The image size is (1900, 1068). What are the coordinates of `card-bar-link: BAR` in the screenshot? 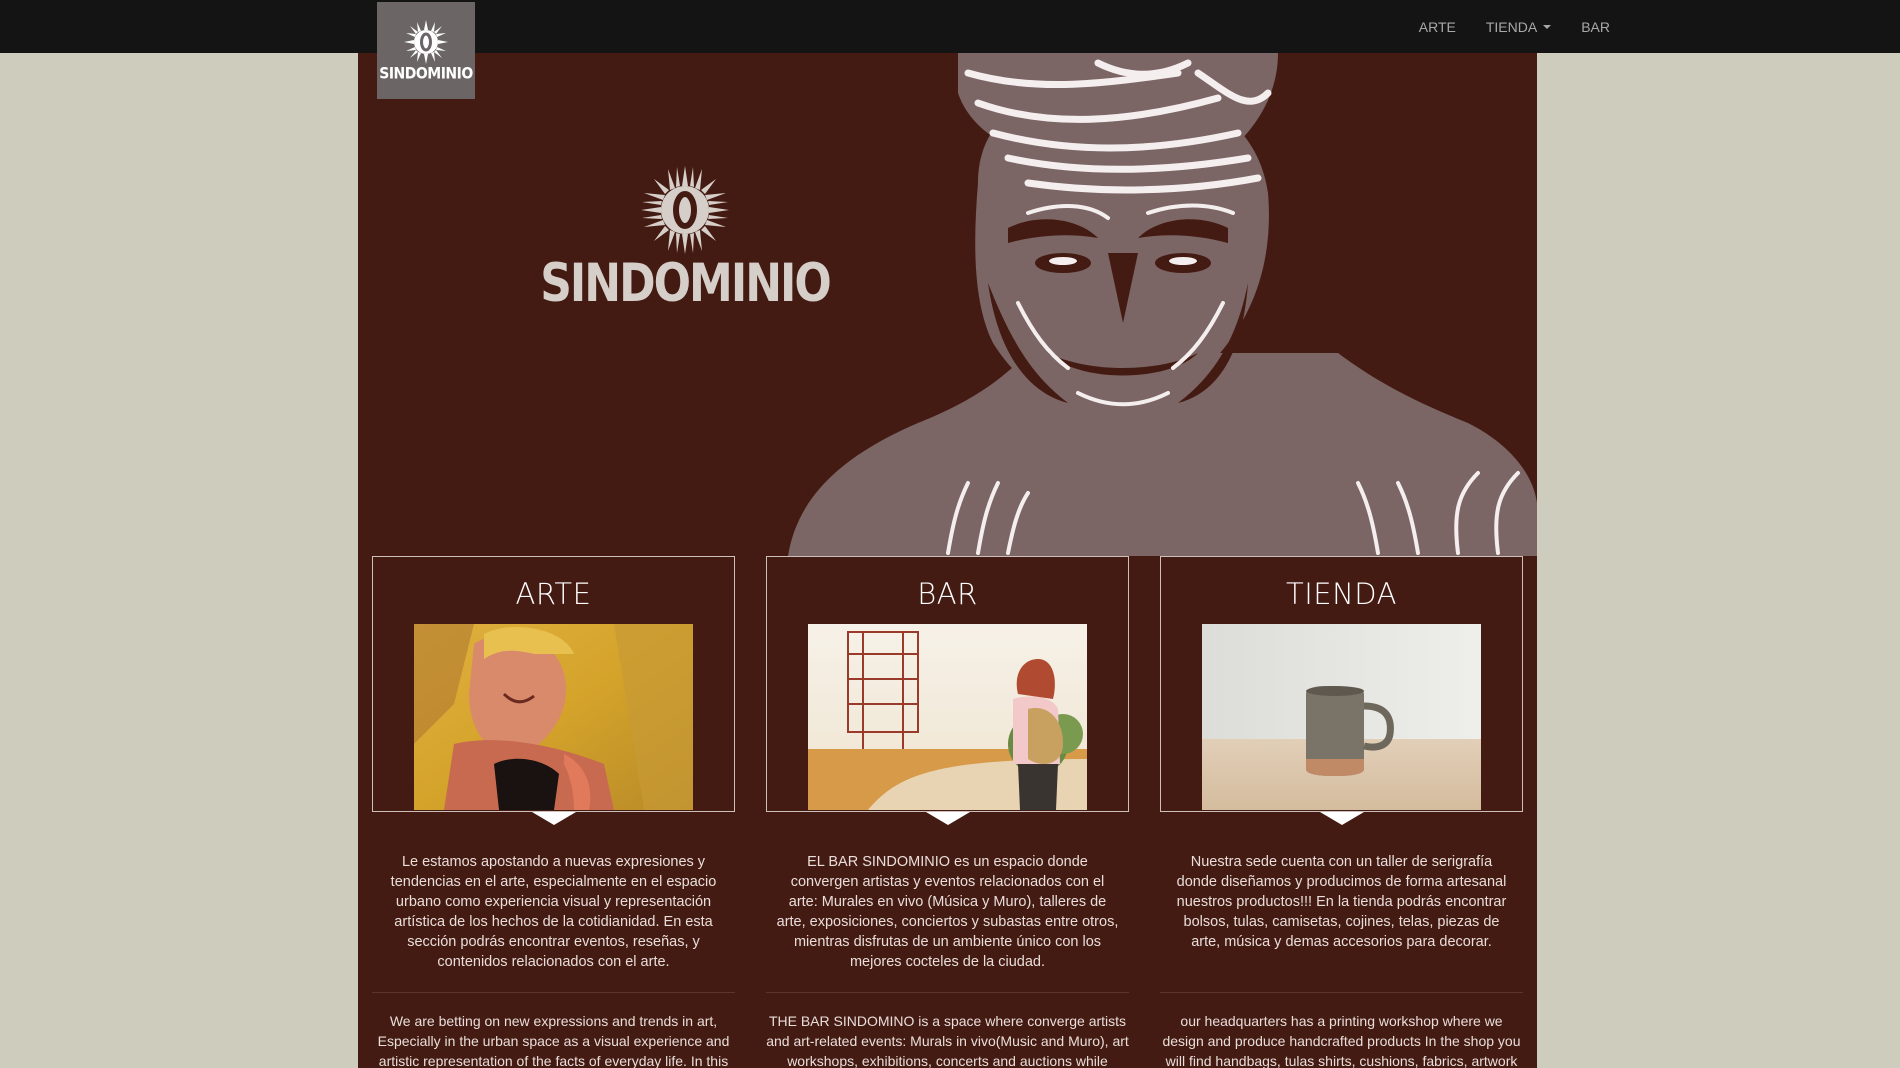 It's located at (947, 690).